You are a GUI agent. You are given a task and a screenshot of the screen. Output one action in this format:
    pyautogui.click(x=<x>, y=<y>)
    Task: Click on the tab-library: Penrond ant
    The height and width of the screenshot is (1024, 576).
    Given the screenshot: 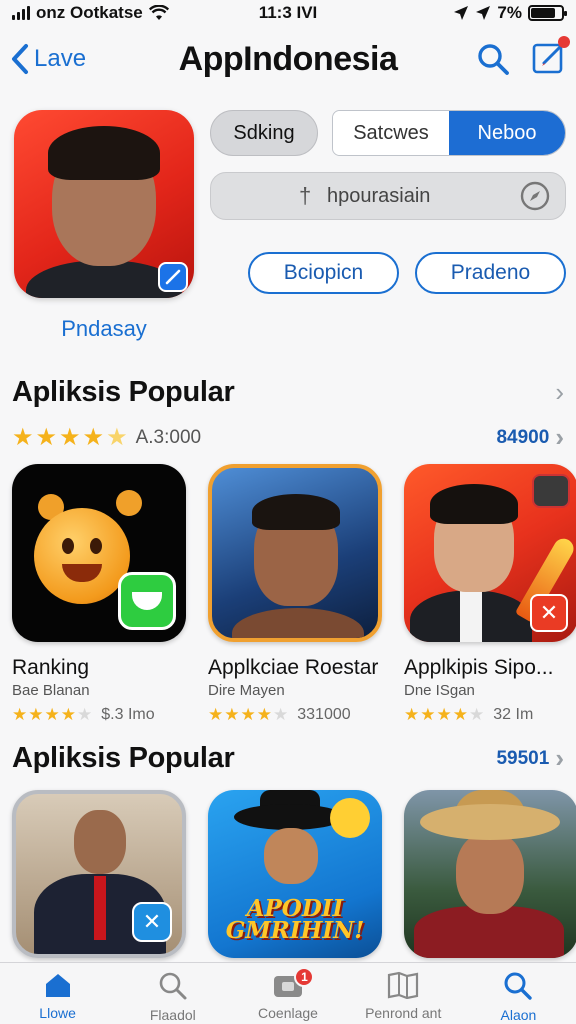 What is the action you would take?
    pyautogui.click(x=403, y=993)
    